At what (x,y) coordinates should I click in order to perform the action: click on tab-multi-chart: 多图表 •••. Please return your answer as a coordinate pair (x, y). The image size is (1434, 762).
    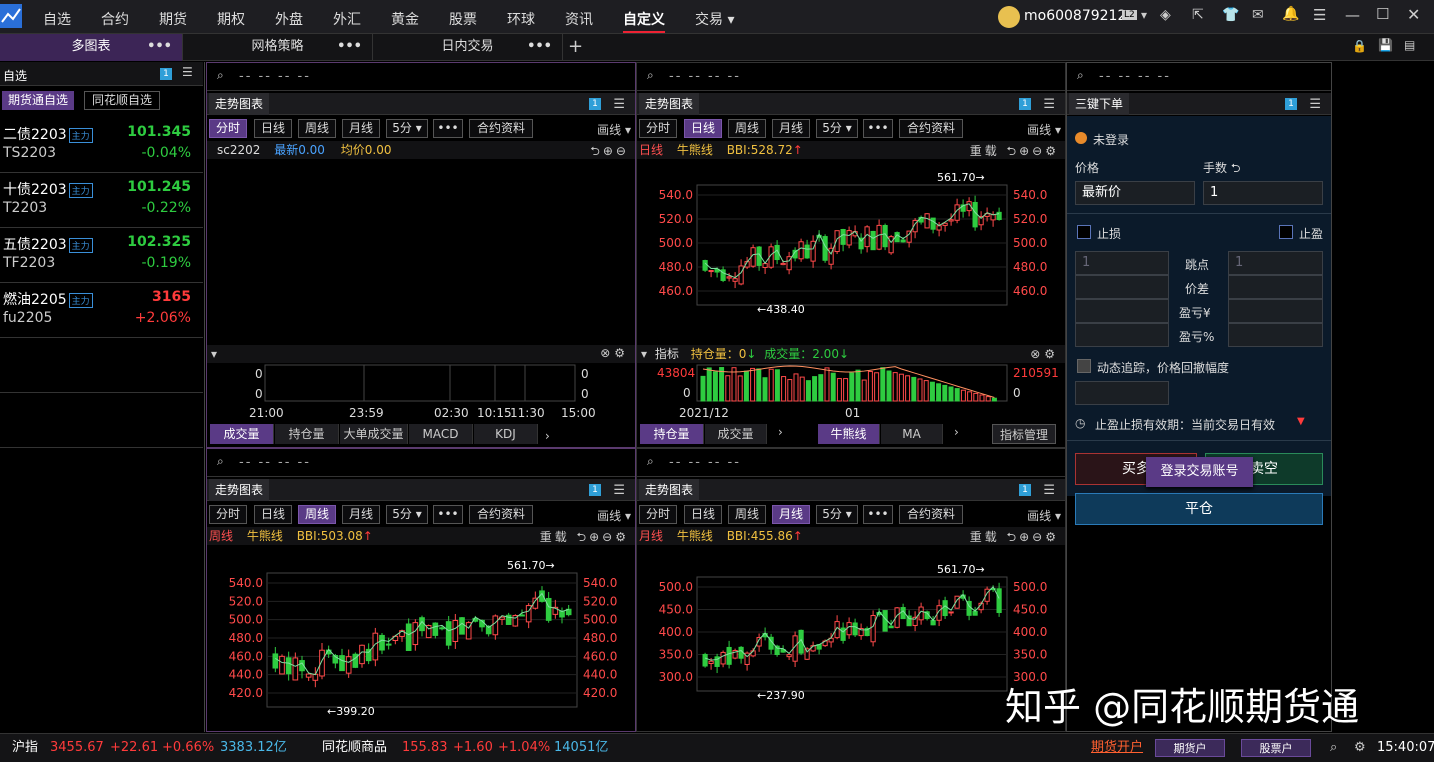
    Looking at the image, I should click on (91, 47).